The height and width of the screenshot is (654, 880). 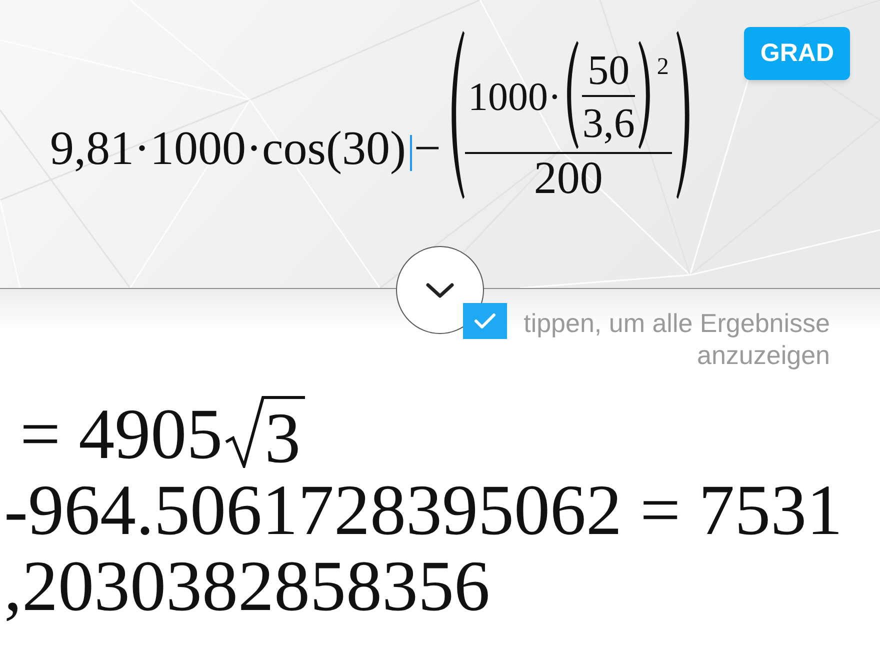 What do you see at coordinates (440, 290) in the screenshot?
I see `chevron-down-icon` at bounding box center [440, 290].